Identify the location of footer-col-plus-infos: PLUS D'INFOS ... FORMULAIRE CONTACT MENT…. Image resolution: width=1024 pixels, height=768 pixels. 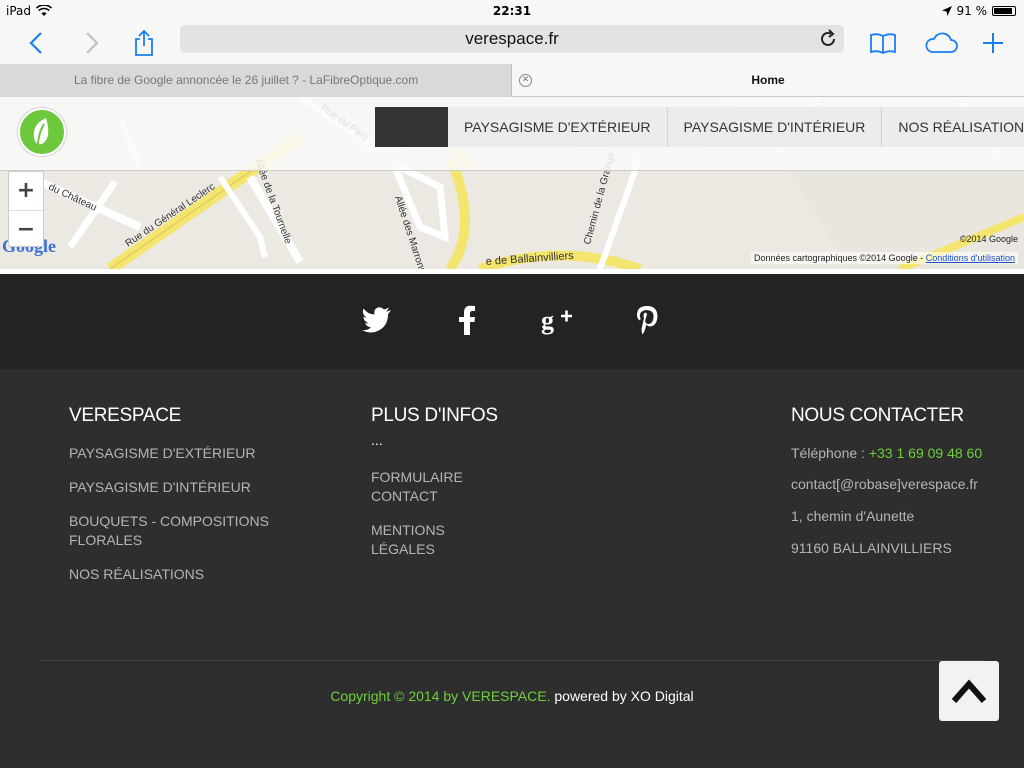
(471, 489).